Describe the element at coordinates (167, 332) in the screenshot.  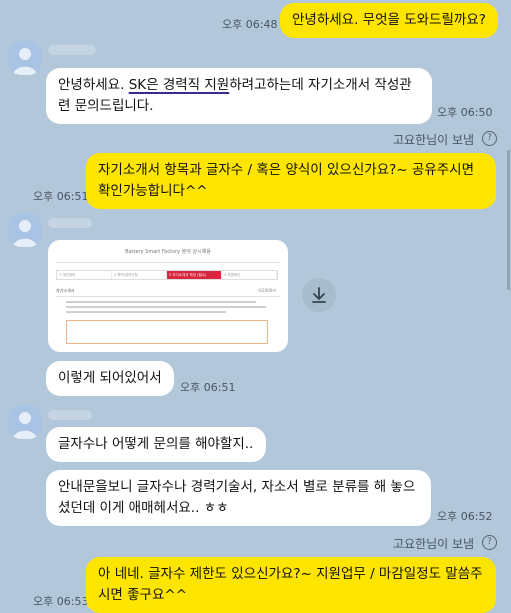
I see `image-textarea` at that location.